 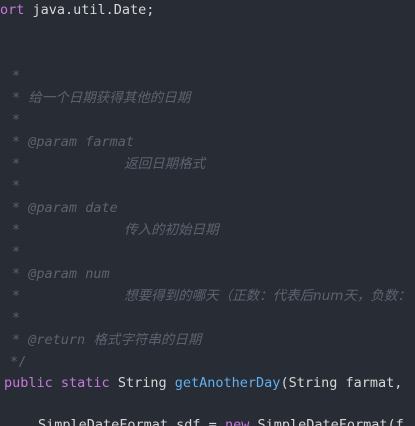 What do you see at coordinates (196, 421) in the screenshot?
I see `var-decl: sdf =` at bounding box center [196, 421].